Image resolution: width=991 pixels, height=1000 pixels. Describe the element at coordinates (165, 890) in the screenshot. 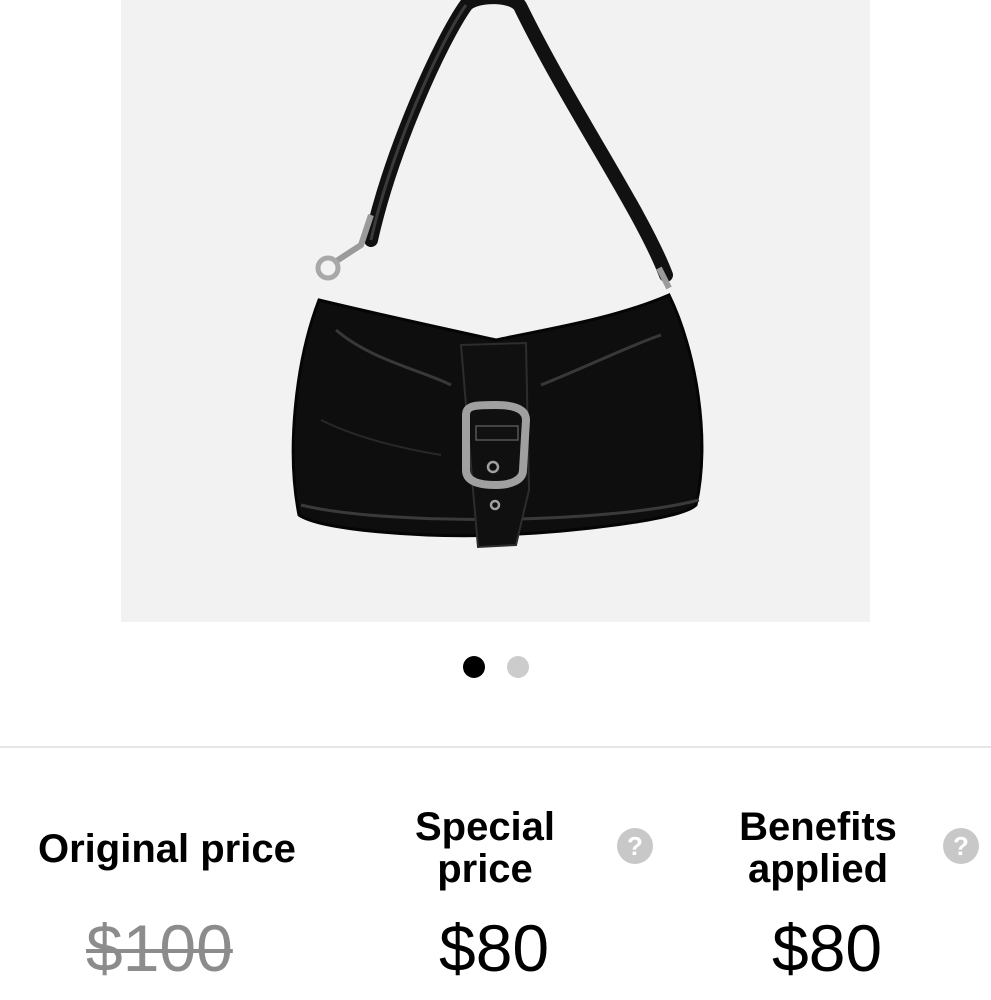

I see `original-price-block: Original price $100` at that location.